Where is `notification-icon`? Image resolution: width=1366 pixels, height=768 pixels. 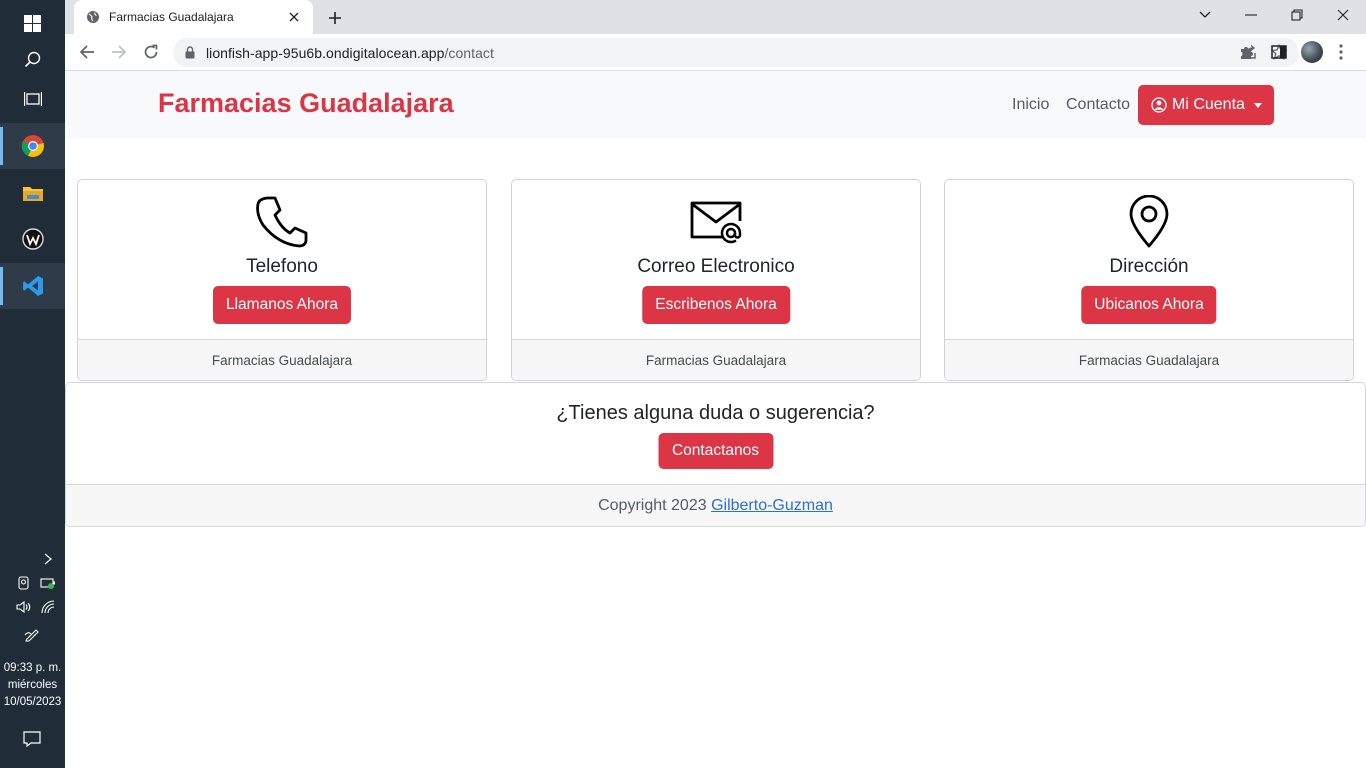
notification-icon is located at coordinates (32, 739).